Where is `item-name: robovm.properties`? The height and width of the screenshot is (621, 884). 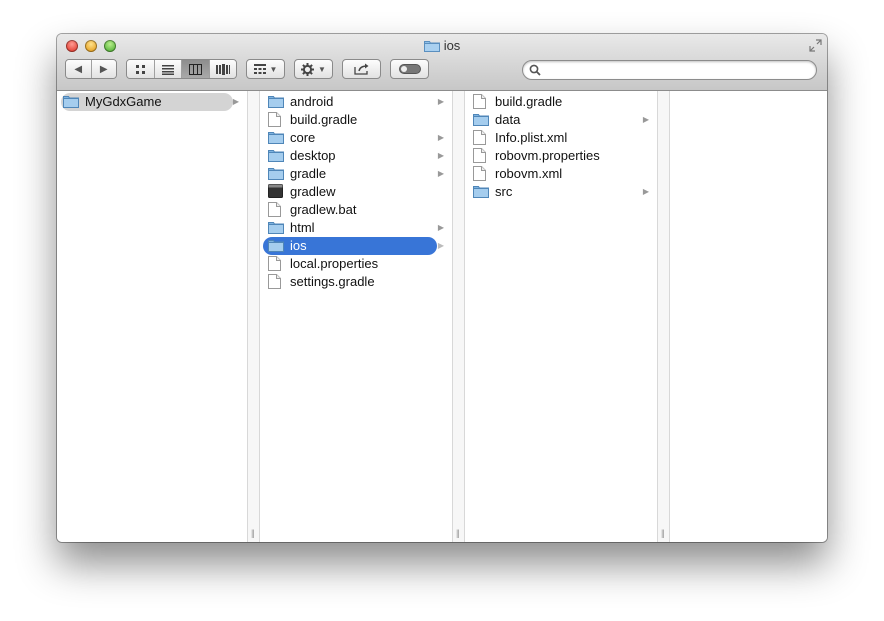
item-name: robovm.properties is located at coordinates (547, 155).